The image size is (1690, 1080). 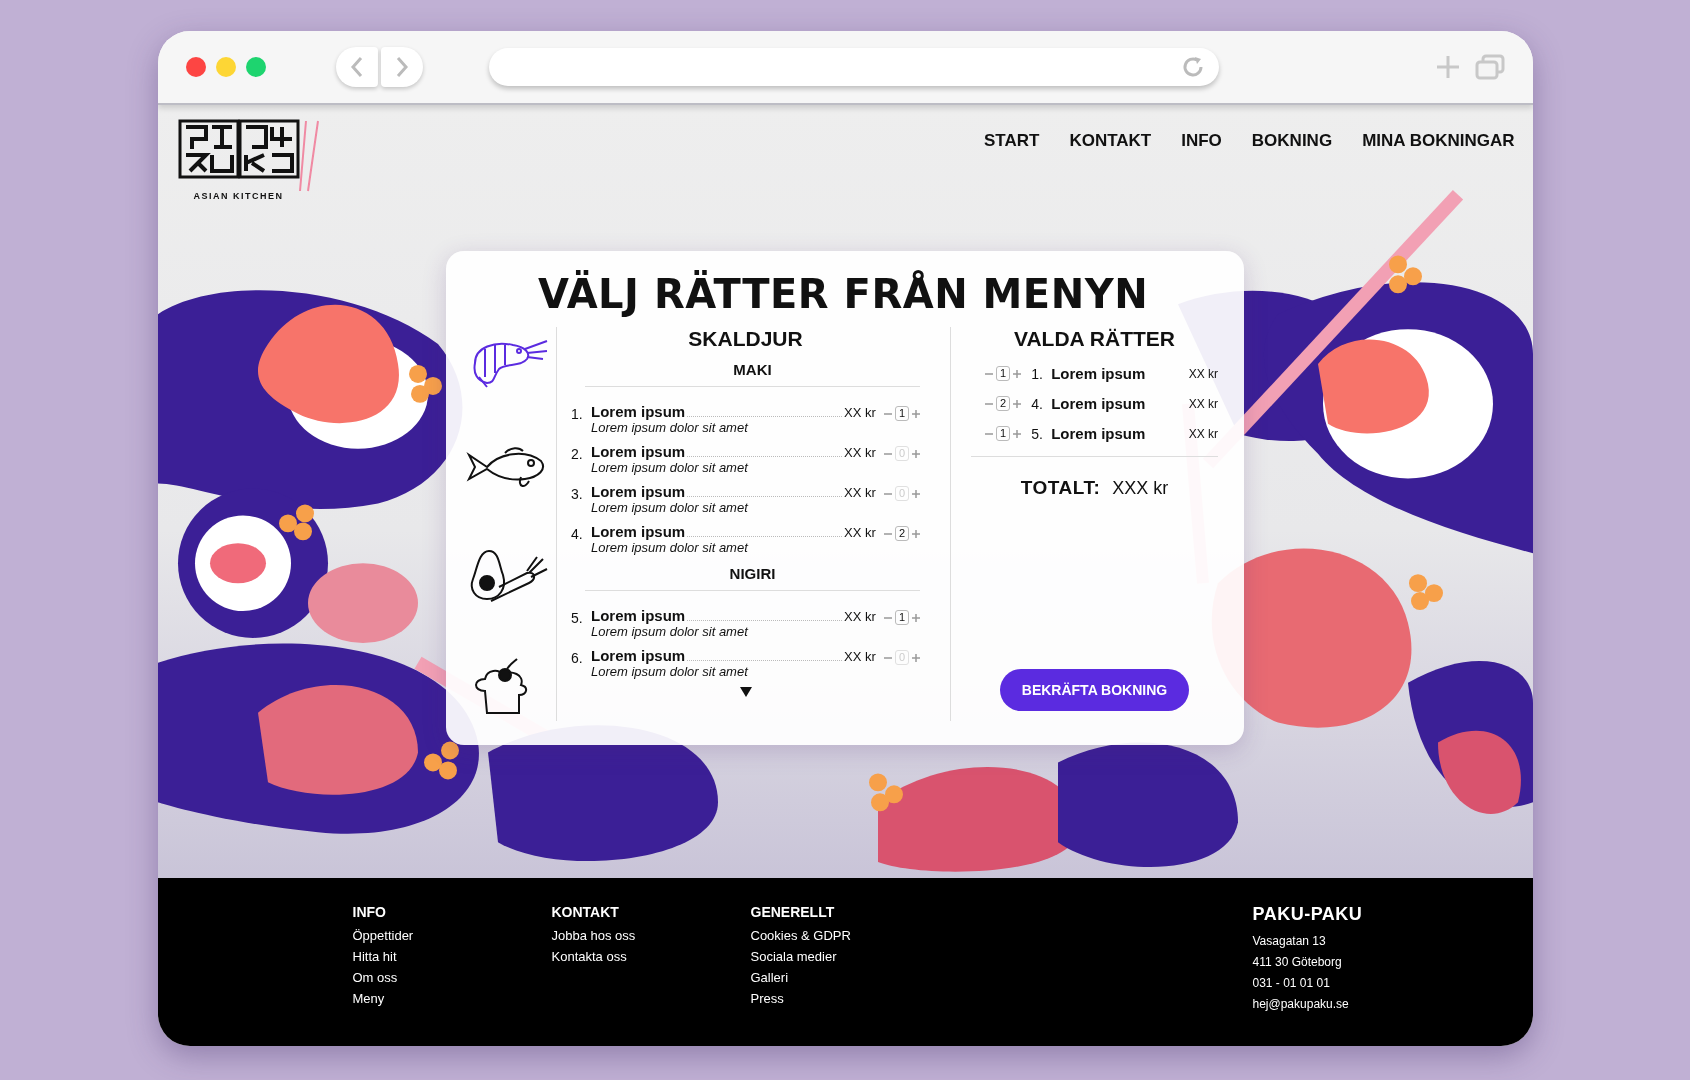 What do you see at coordinates (850, 998) in the screenshot?
I see `footer-link: Press` at bounding box center [850, 998].